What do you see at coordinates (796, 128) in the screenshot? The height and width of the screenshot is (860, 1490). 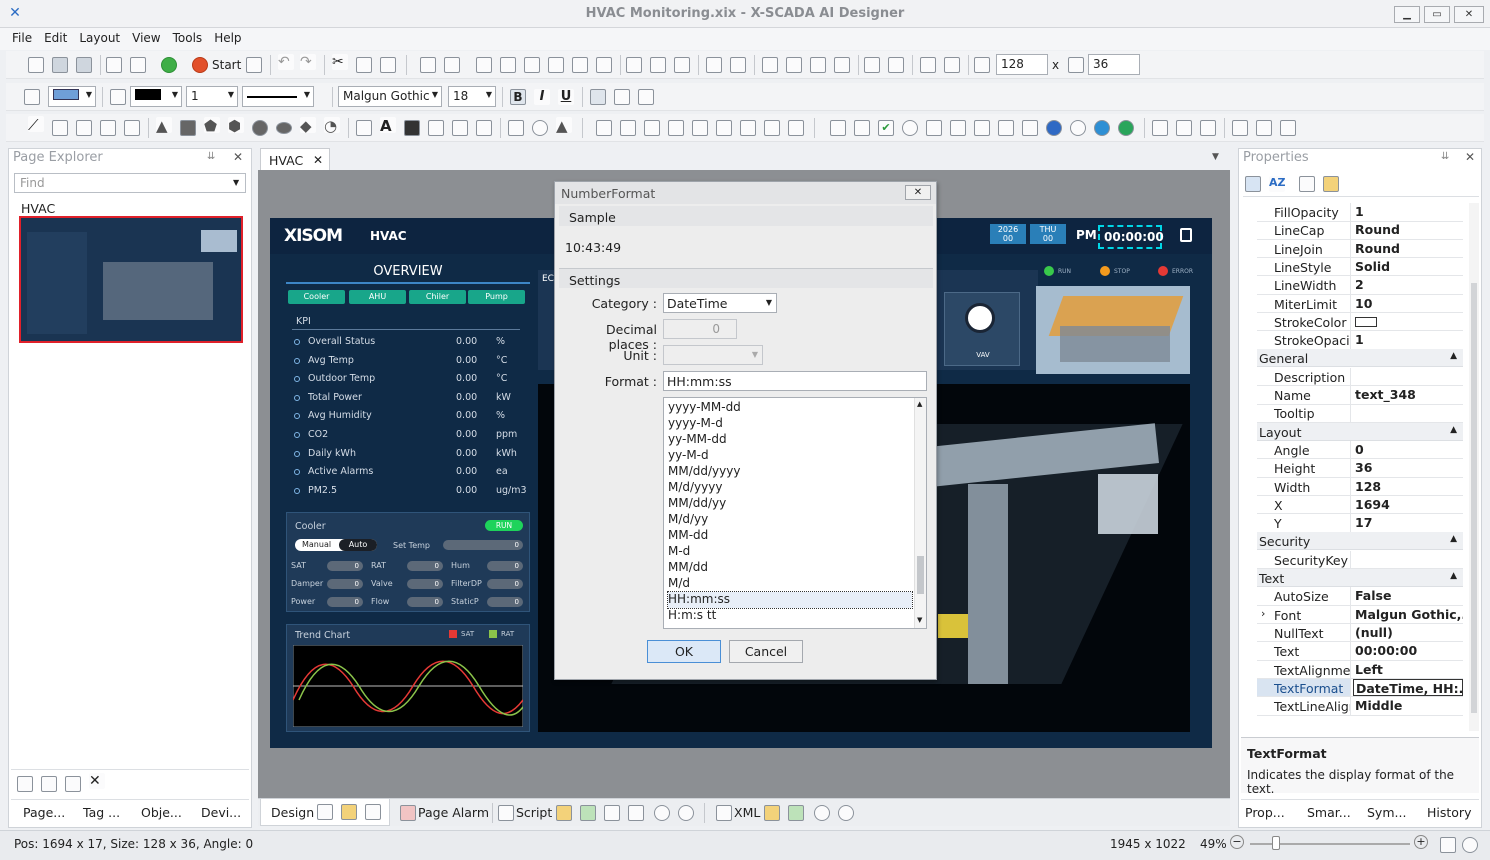 I see `control-9-icon` at bounding box center [796, 128].